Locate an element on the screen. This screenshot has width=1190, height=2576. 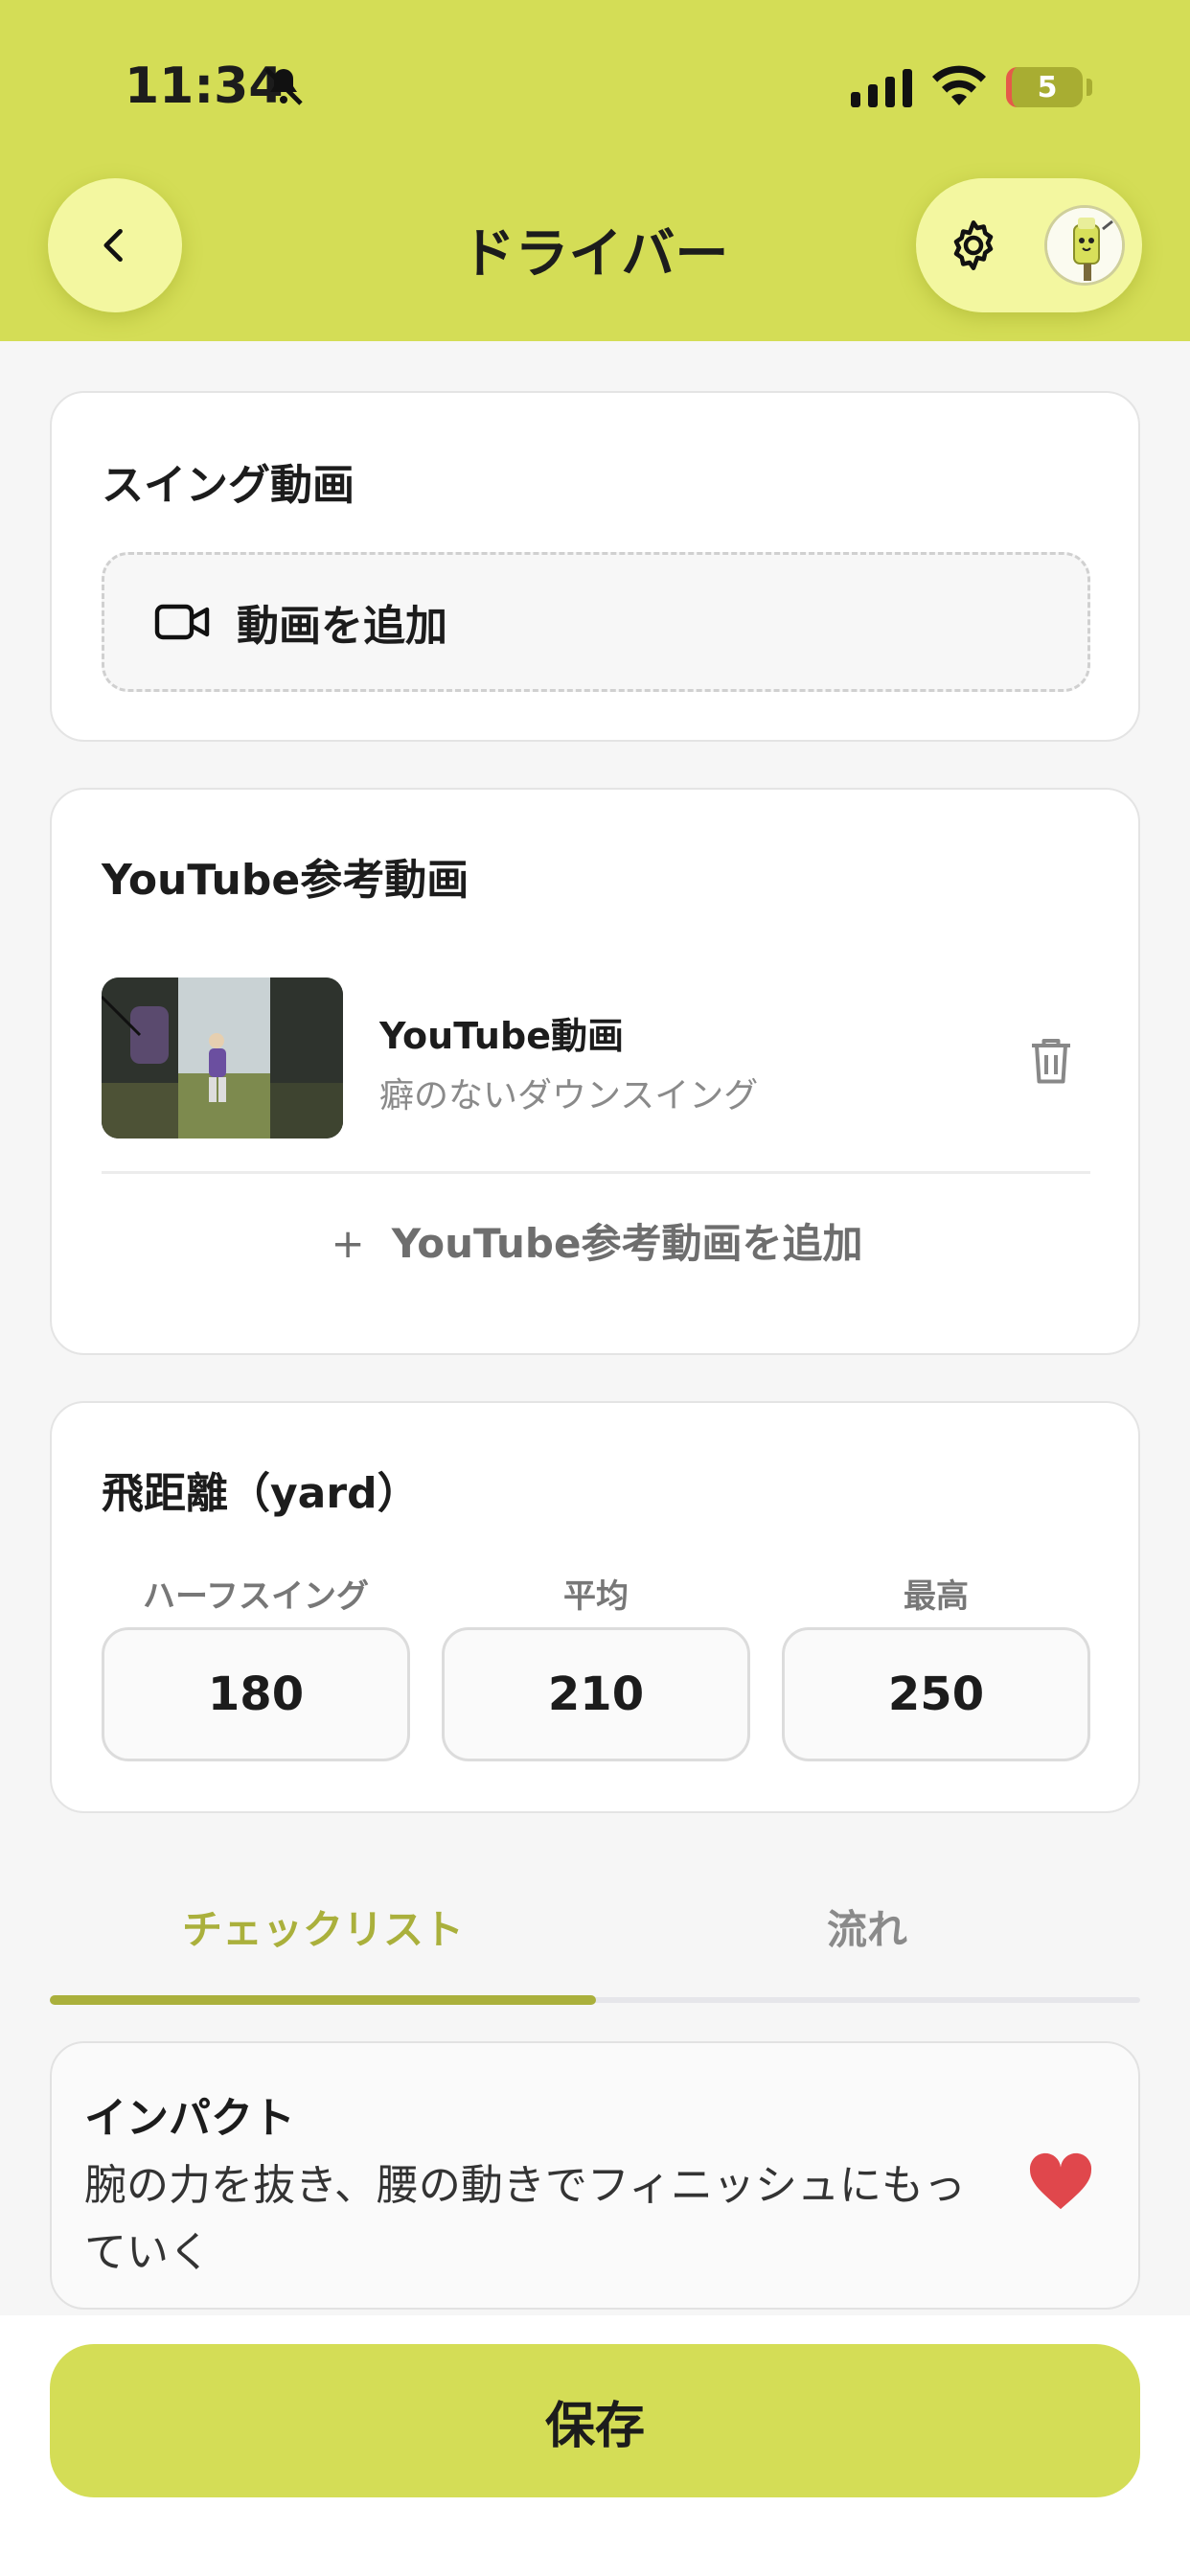
half-swing-label: ハーフスイング is located at coordinates (256, 1596).